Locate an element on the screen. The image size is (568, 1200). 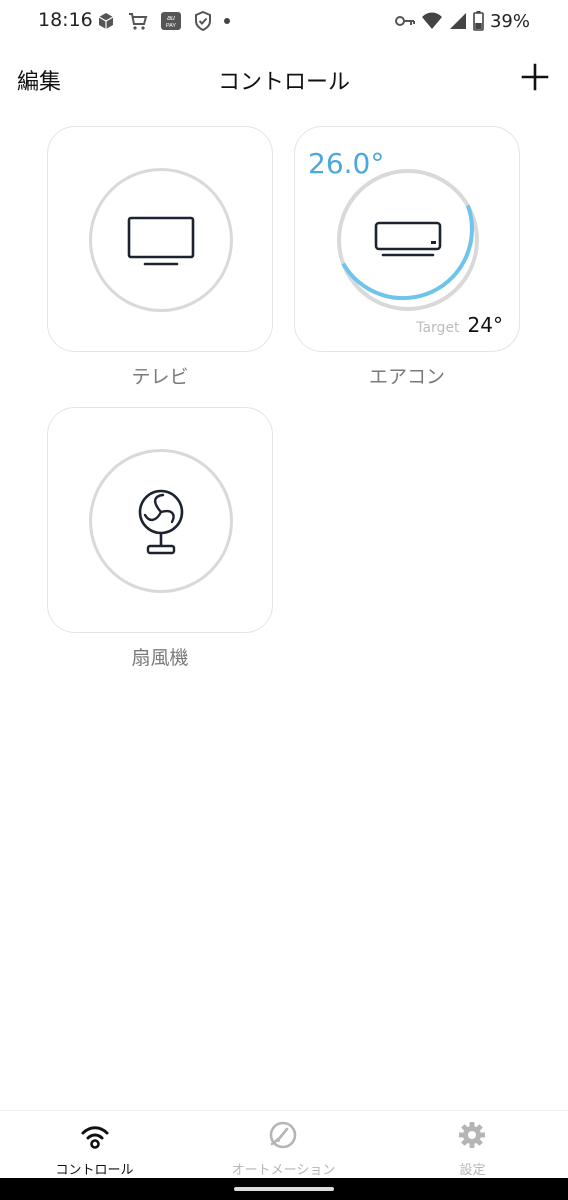
device-label-fan: 扇風機 is located at coordinates (160, 658).